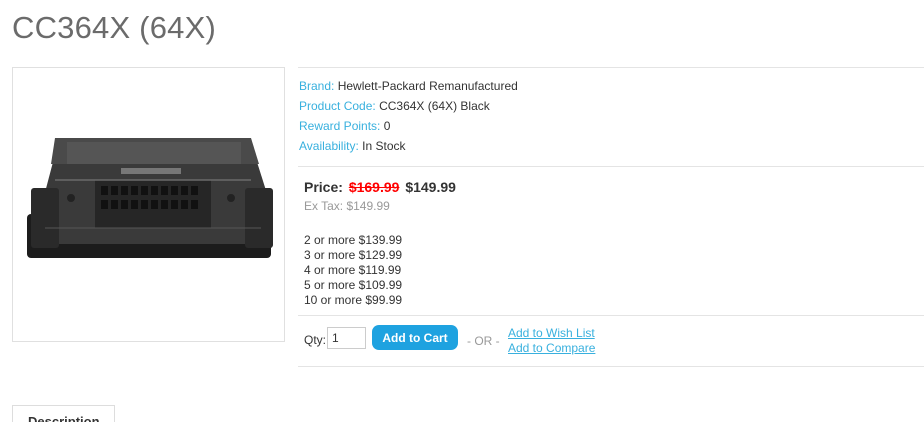 This screenshot has width=924, height=422. I want to click on new-price: $149.99, so click(430, 187).